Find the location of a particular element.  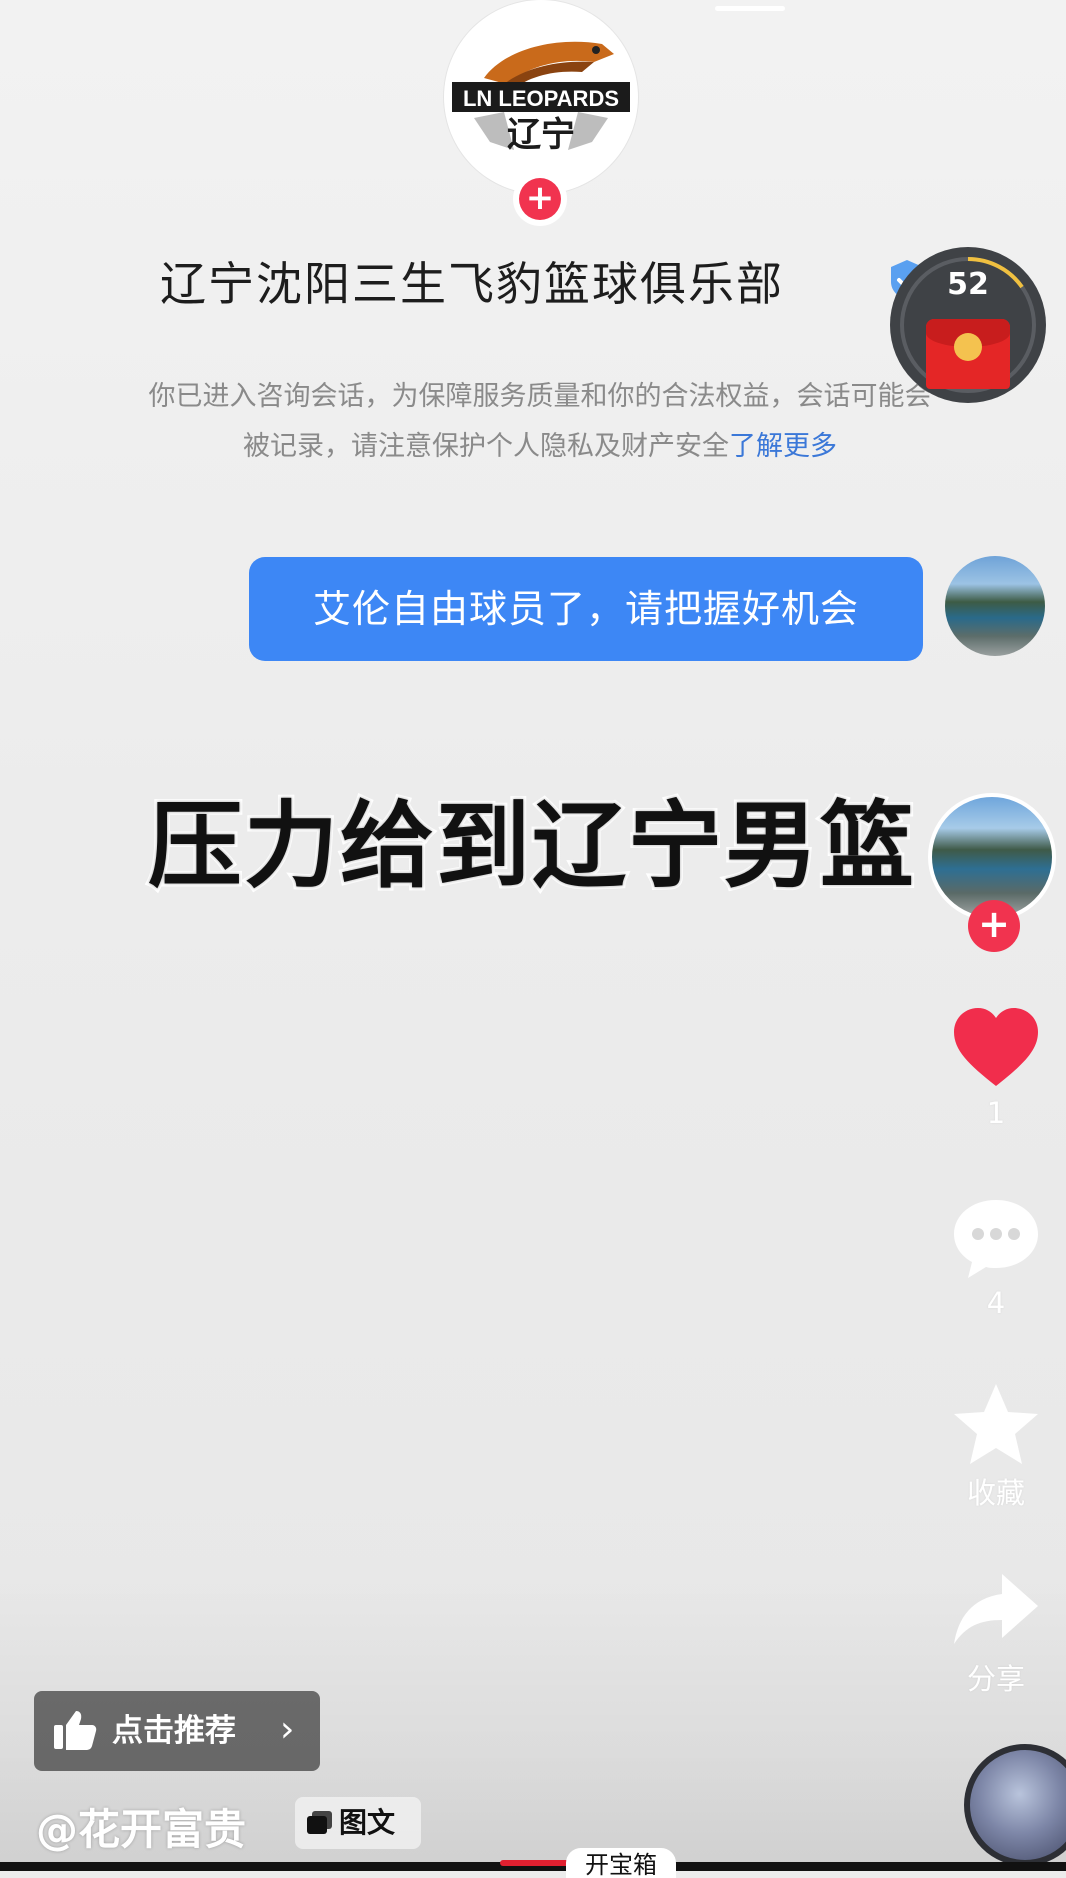

club-name: 辽宁沈阳三生飞豹篮球俱乐部 is located at coordinates (472, 284).